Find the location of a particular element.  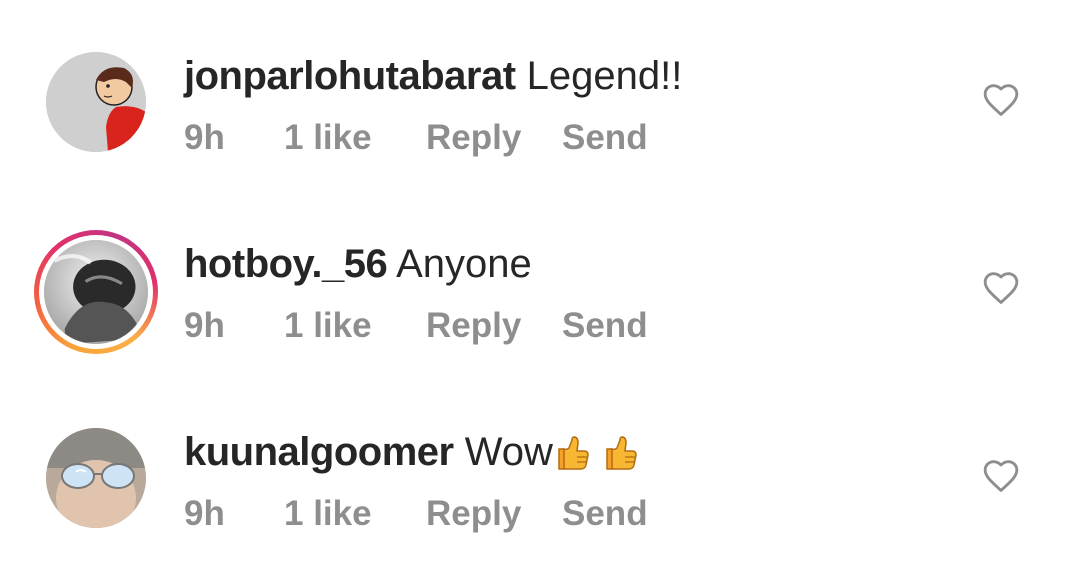

comment-text: Anyone is located at coordinates (464, 264).